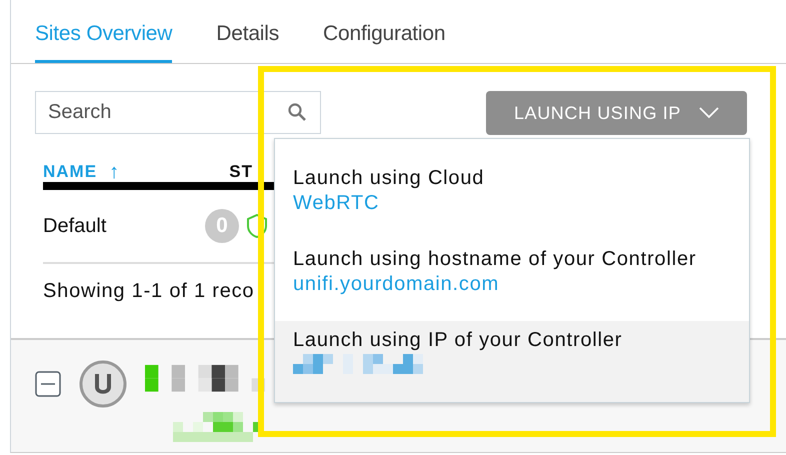 This screenshot has height=455, width=786. Describe the element at coordinates (148, 291) in the screenshot. I see `pagination-text: Showing 1-1 of 1 reco` at that location.